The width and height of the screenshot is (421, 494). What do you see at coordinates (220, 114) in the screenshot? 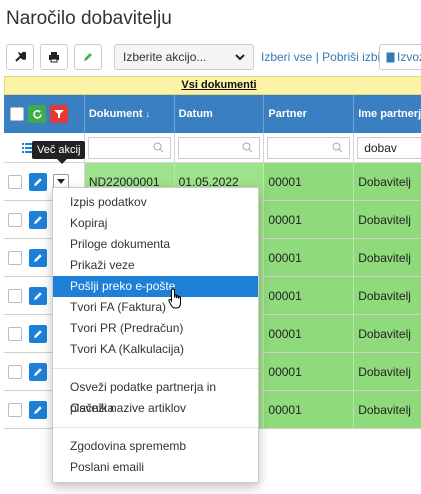
I see `column-datum: Datum` at bounding box center [220, 114].